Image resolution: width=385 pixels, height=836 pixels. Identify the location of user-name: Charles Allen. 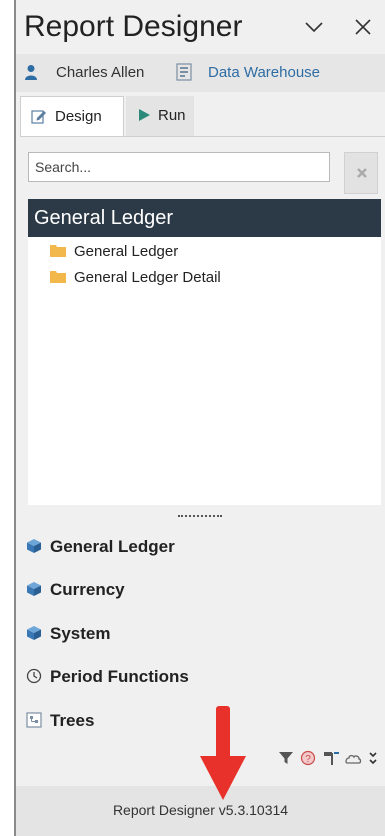
(100, 72).